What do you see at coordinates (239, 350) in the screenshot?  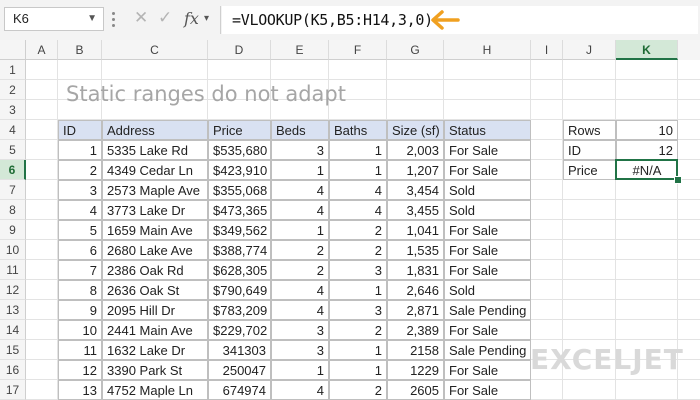 I see `table-cell: 341303` at bounding box center [239, 350].